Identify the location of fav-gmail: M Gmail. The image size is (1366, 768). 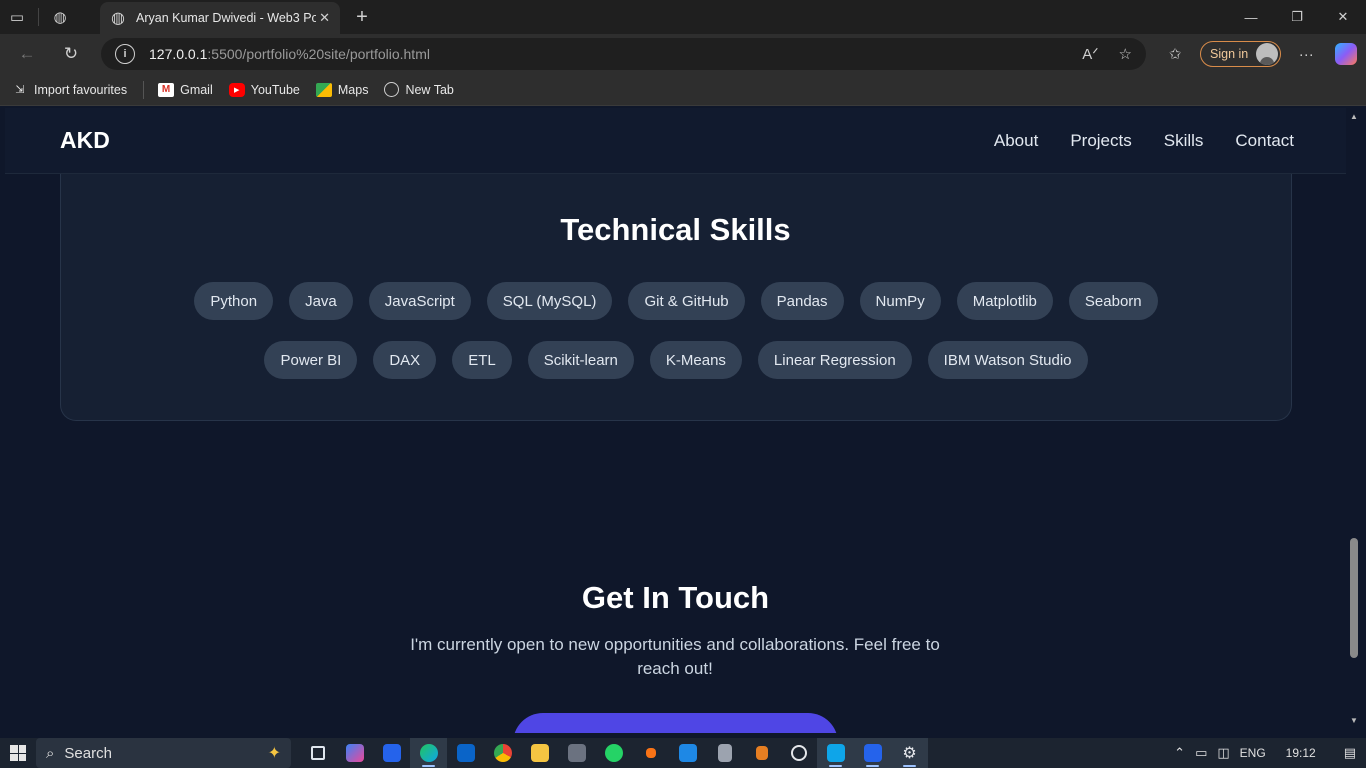
(185, 89).